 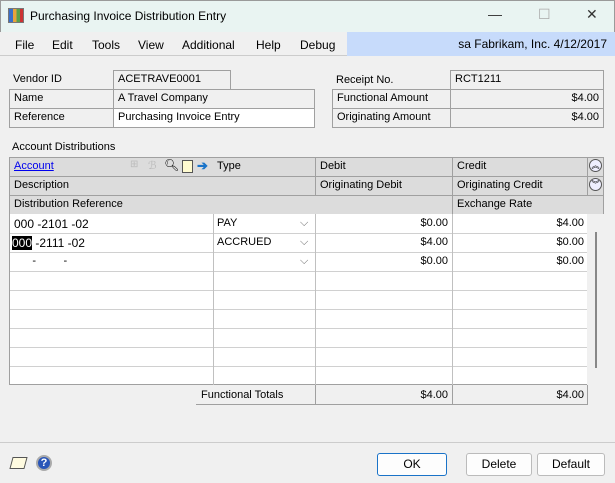 I want to click on functional-amount-label: Functional Amount, so click(x=391, y=99).